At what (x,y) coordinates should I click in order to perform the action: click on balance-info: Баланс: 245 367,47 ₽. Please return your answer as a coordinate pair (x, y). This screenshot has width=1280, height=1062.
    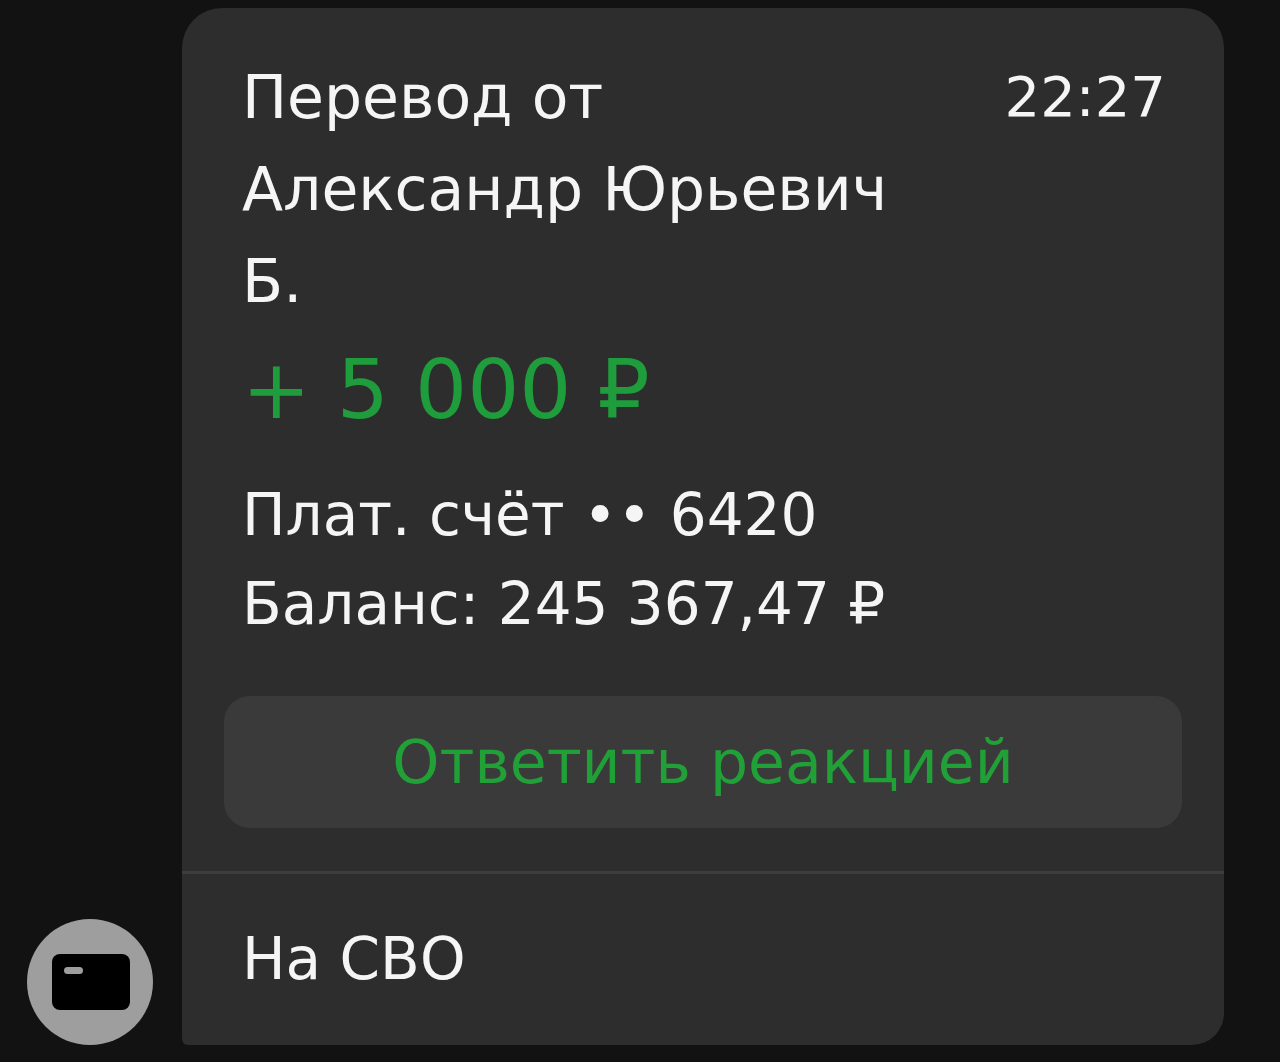
    Looking at the image, I should click on (564, 604).